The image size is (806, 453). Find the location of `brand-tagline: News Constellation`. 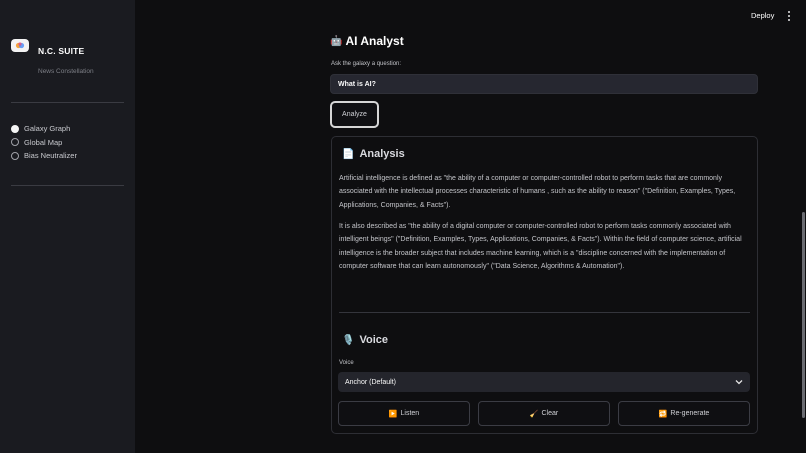

brand-tagline: News Constellation is located at coordinates (66, 71).